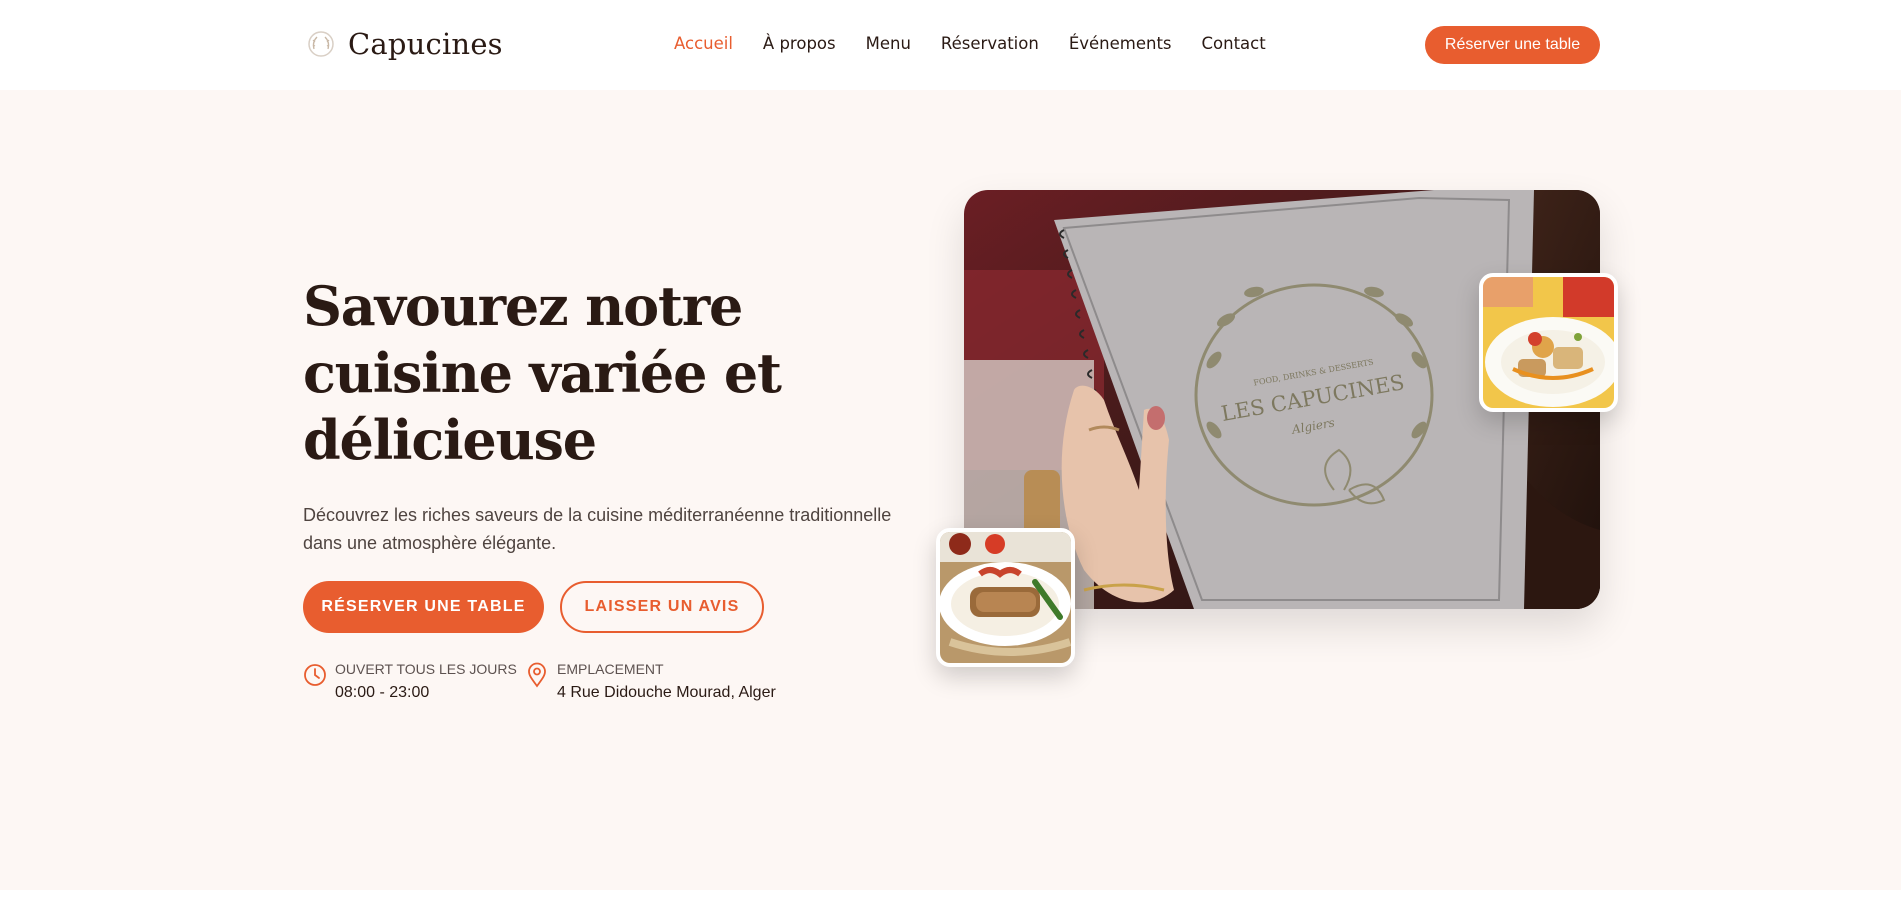 This screenshot has height=924, width=1901. What do you see at coordinates (666, 692) in the screenshot?
I see `location-value: 4 Rue Didouche Mourad, Alger` at bounding box center [666, 692].